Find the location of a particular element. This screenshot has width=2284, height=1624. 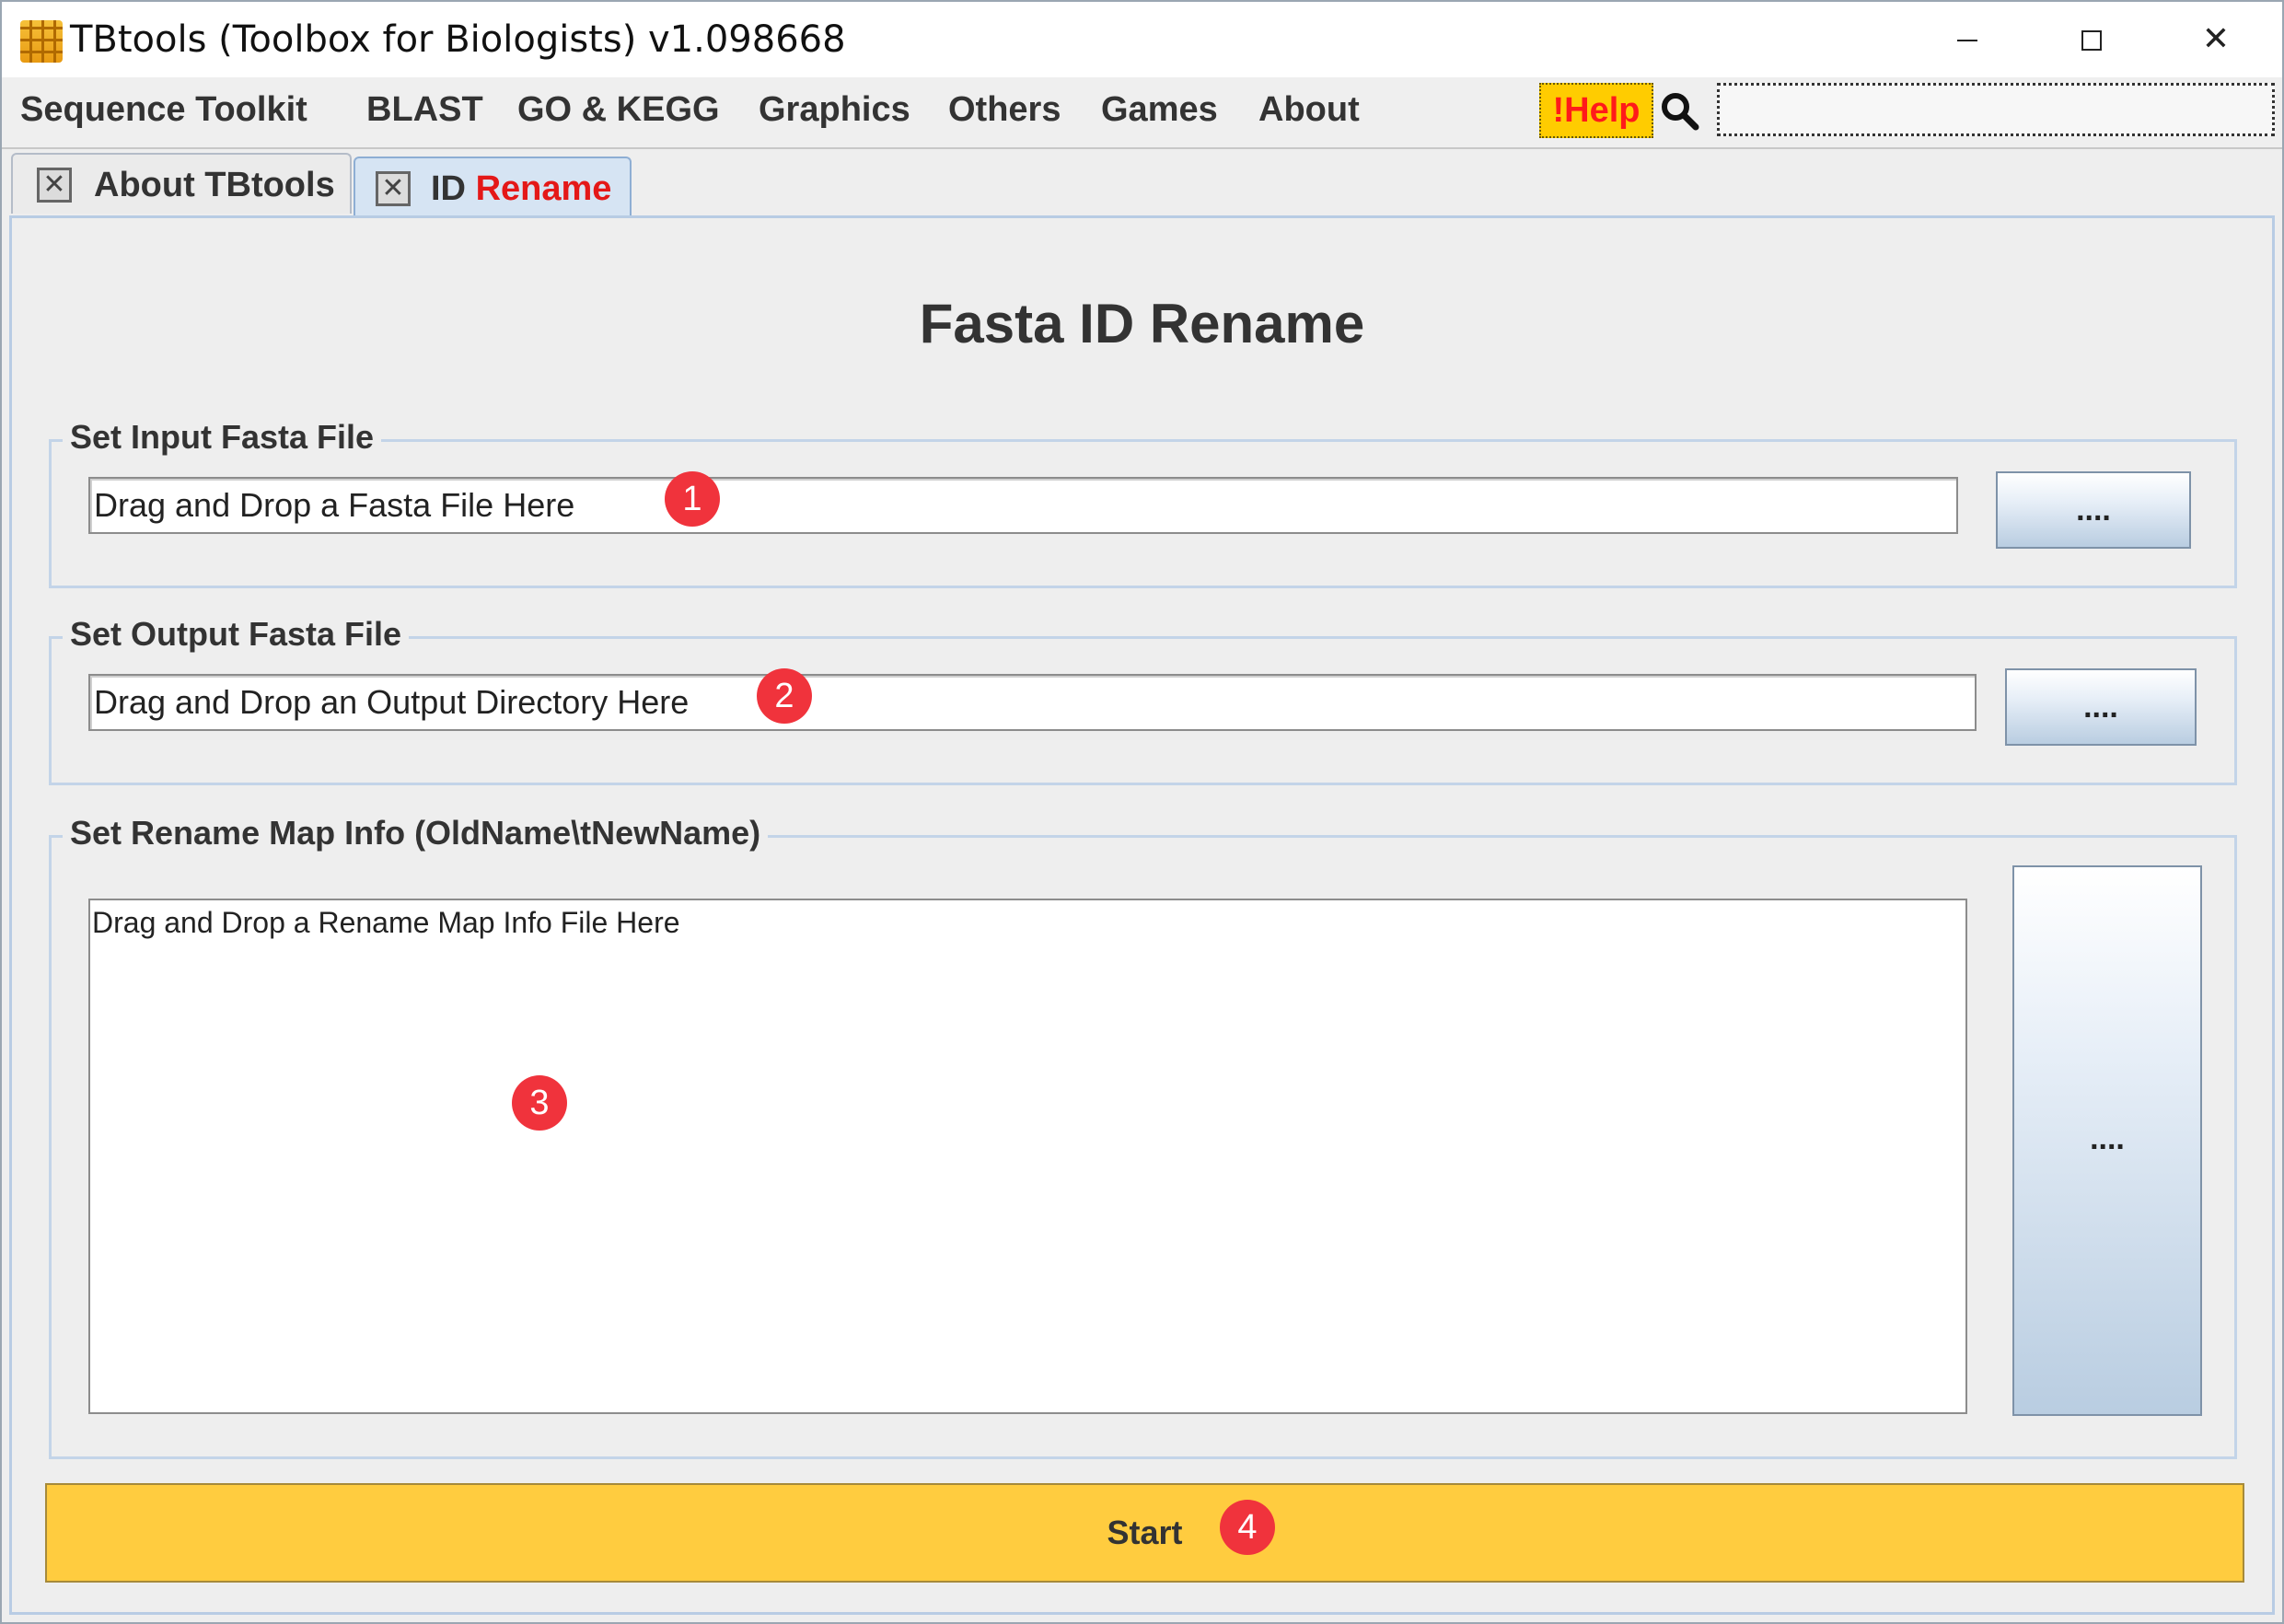

menu-blast: BLAST is located at coordinates (424, 110).